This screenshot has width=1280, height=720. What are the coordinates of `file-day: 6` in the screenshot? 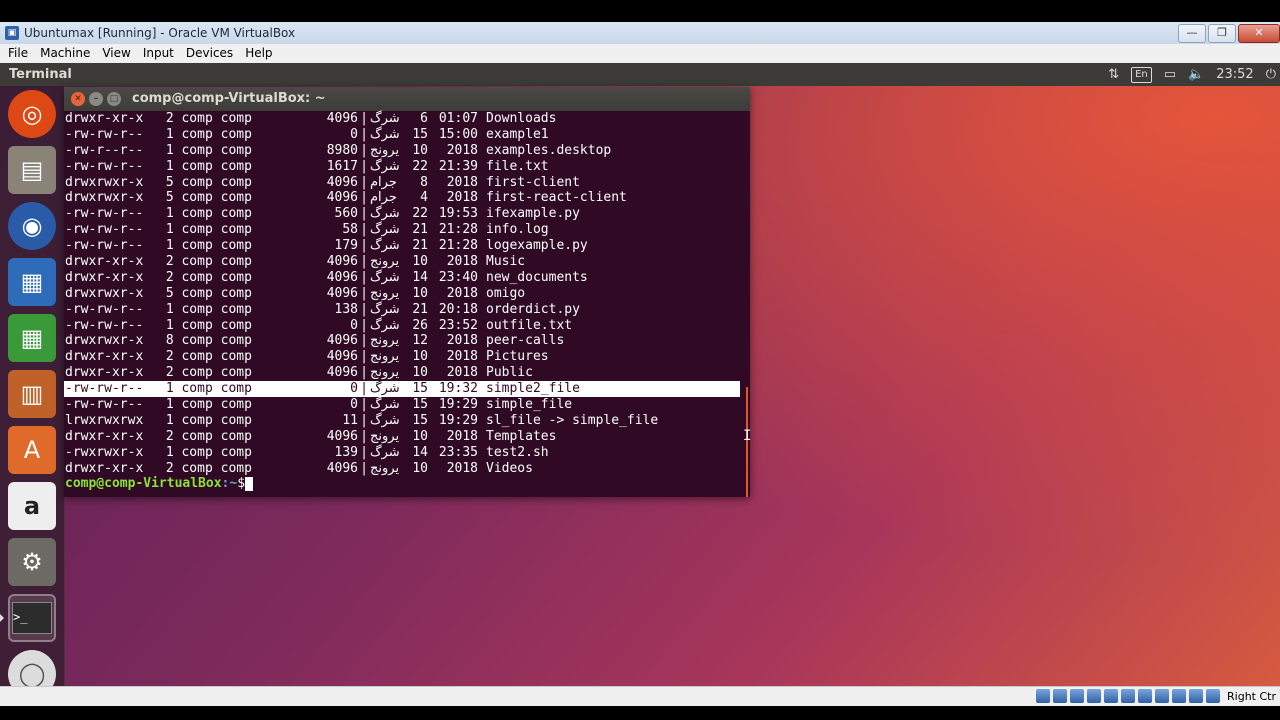 It's located at (424, 118).